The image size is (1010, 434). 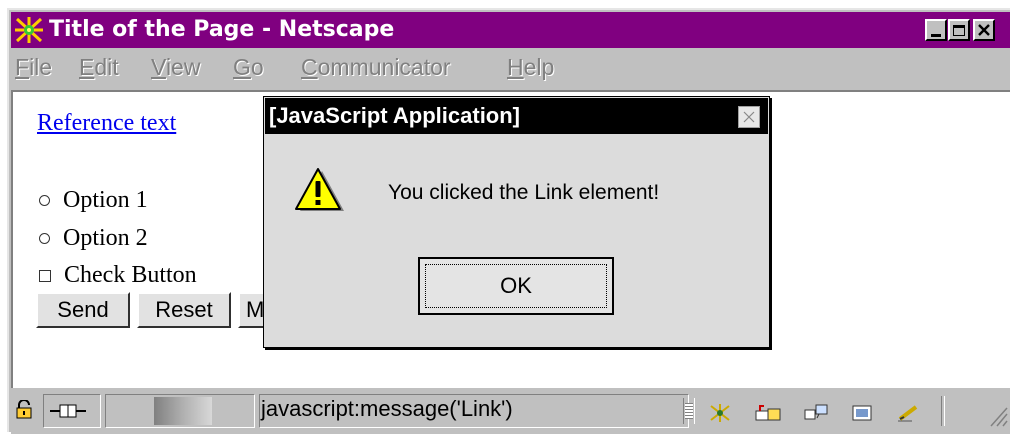 I want to click on navigator-icon, so click(x=720, y=413).